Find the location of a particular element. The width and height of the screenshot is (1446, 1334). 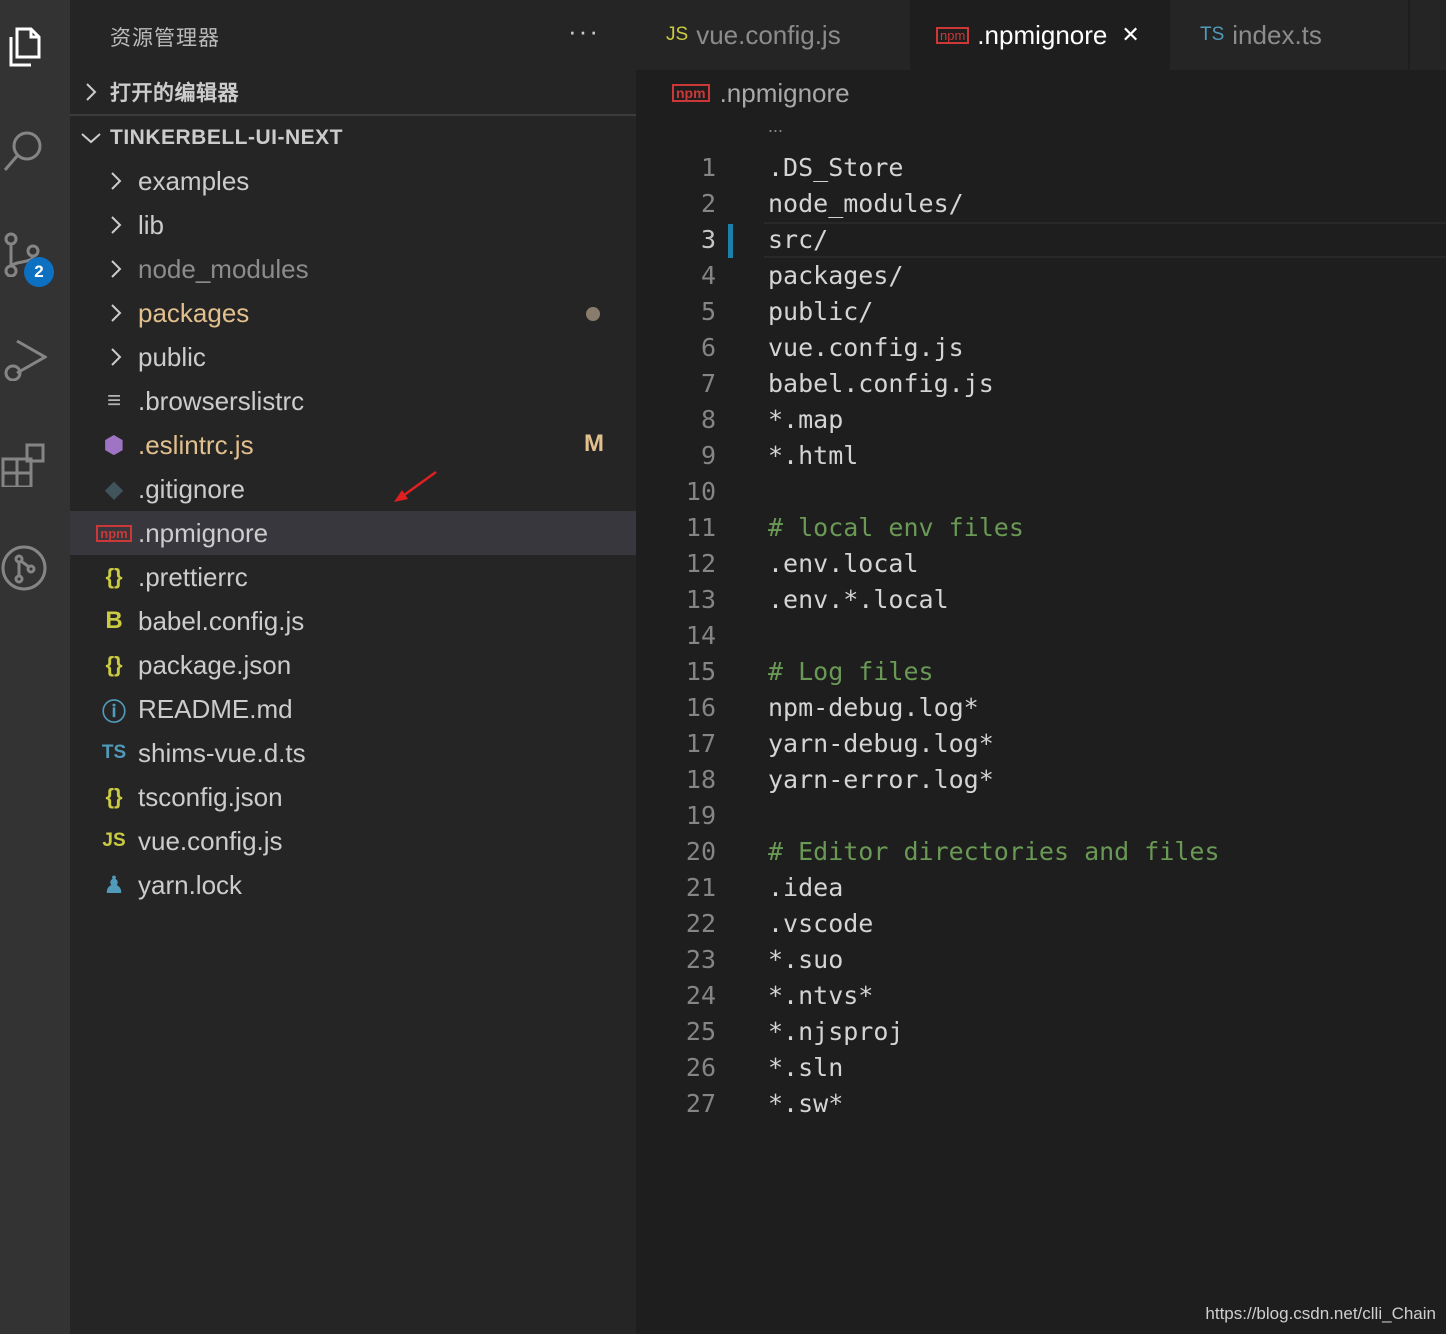

explorer-title: 资源管理器 is located at coordinates (165, 38).